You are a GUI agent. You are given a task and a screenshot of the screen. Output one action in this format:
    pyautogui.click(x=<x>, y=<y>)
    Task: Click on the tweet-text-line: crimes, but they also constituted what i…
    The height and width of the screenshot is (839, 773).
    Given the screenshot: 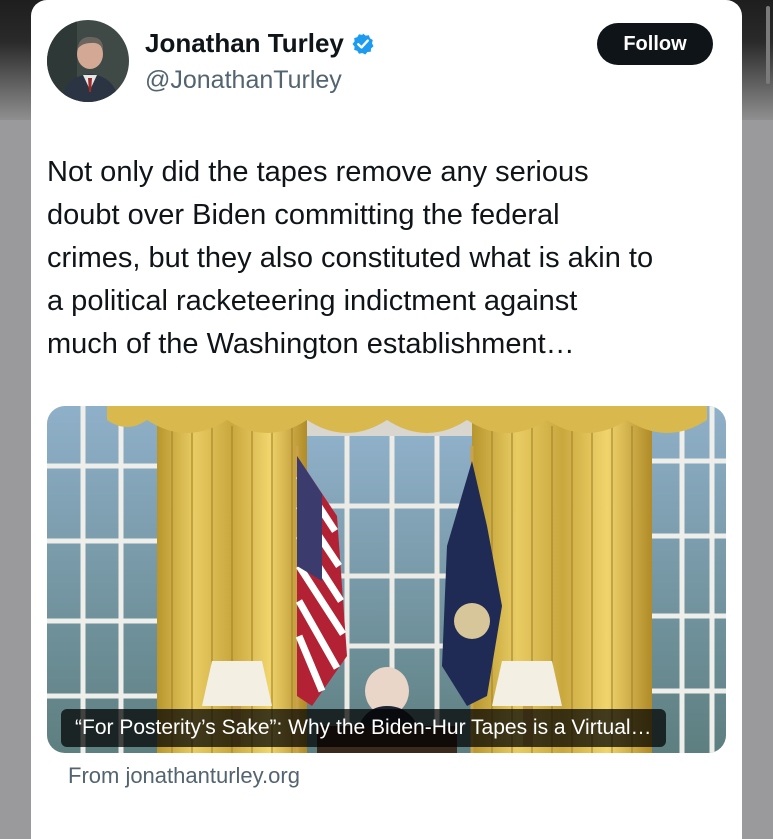 What is the action you would take?
    pyautogui.click(x=350, y=258)
    